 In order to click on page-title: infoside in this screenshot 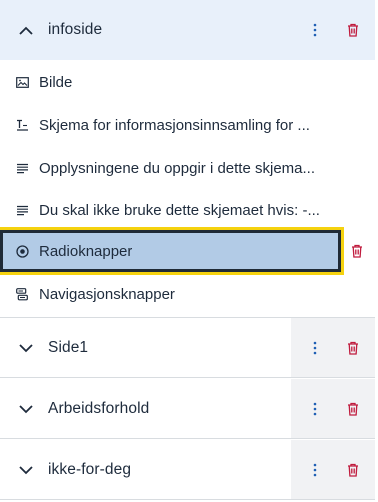, I will do `click(75, 29)`.